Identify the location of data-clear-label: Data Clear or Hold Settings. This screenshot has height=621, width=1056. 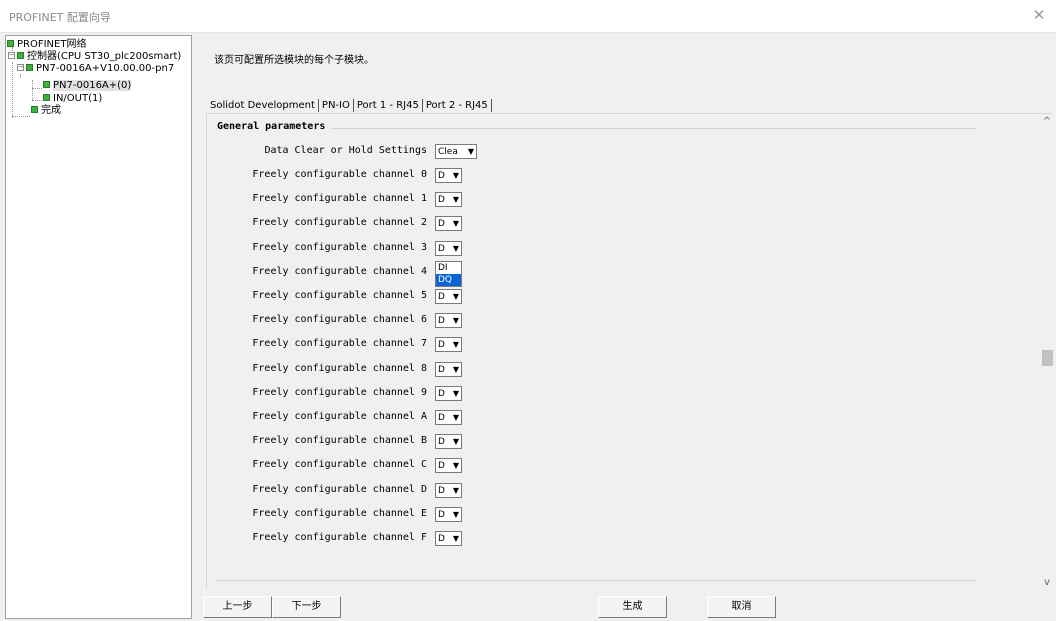
(345, 150).